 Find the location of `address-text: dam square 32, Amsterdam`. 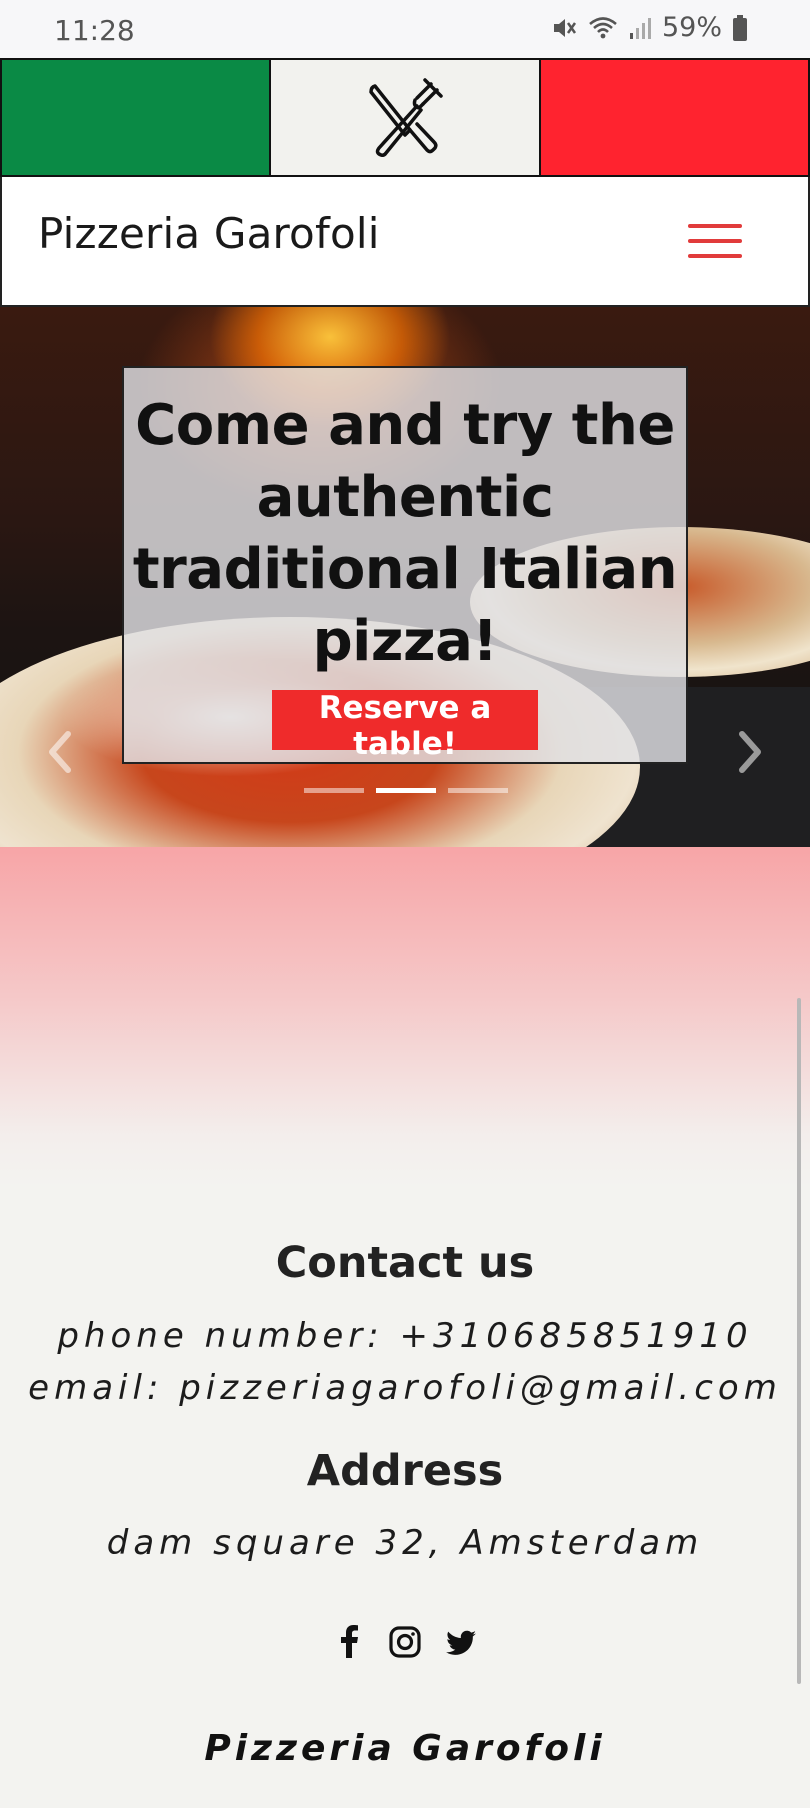

address-text: dam square 32, Amsterdam is located at coordinates (405, 1543).